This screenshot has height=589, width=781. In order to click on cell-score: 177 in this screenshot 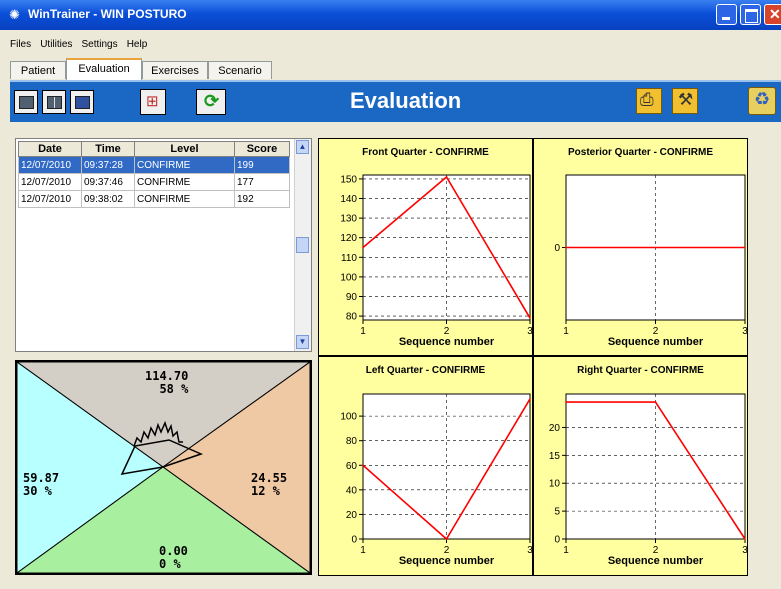, I will do `click(262, 182)`.